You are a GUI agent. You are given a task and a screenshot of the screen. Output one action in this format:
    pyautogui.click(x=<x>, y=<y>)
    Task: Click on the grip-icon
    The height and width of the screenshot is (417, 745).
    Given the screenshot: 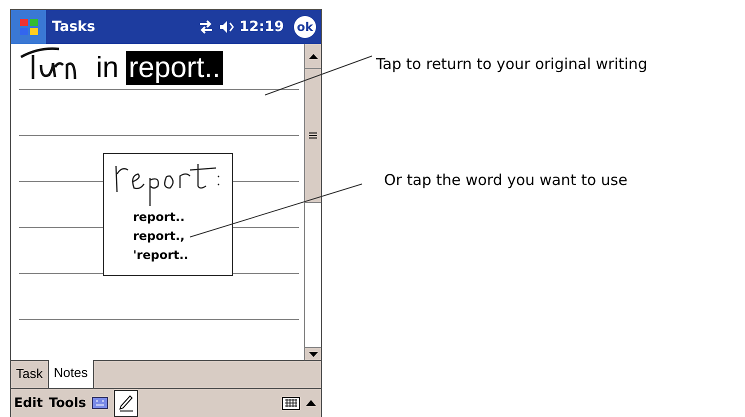 What is the action you would take?
    pyautogui.click(x=313, y=135)
    